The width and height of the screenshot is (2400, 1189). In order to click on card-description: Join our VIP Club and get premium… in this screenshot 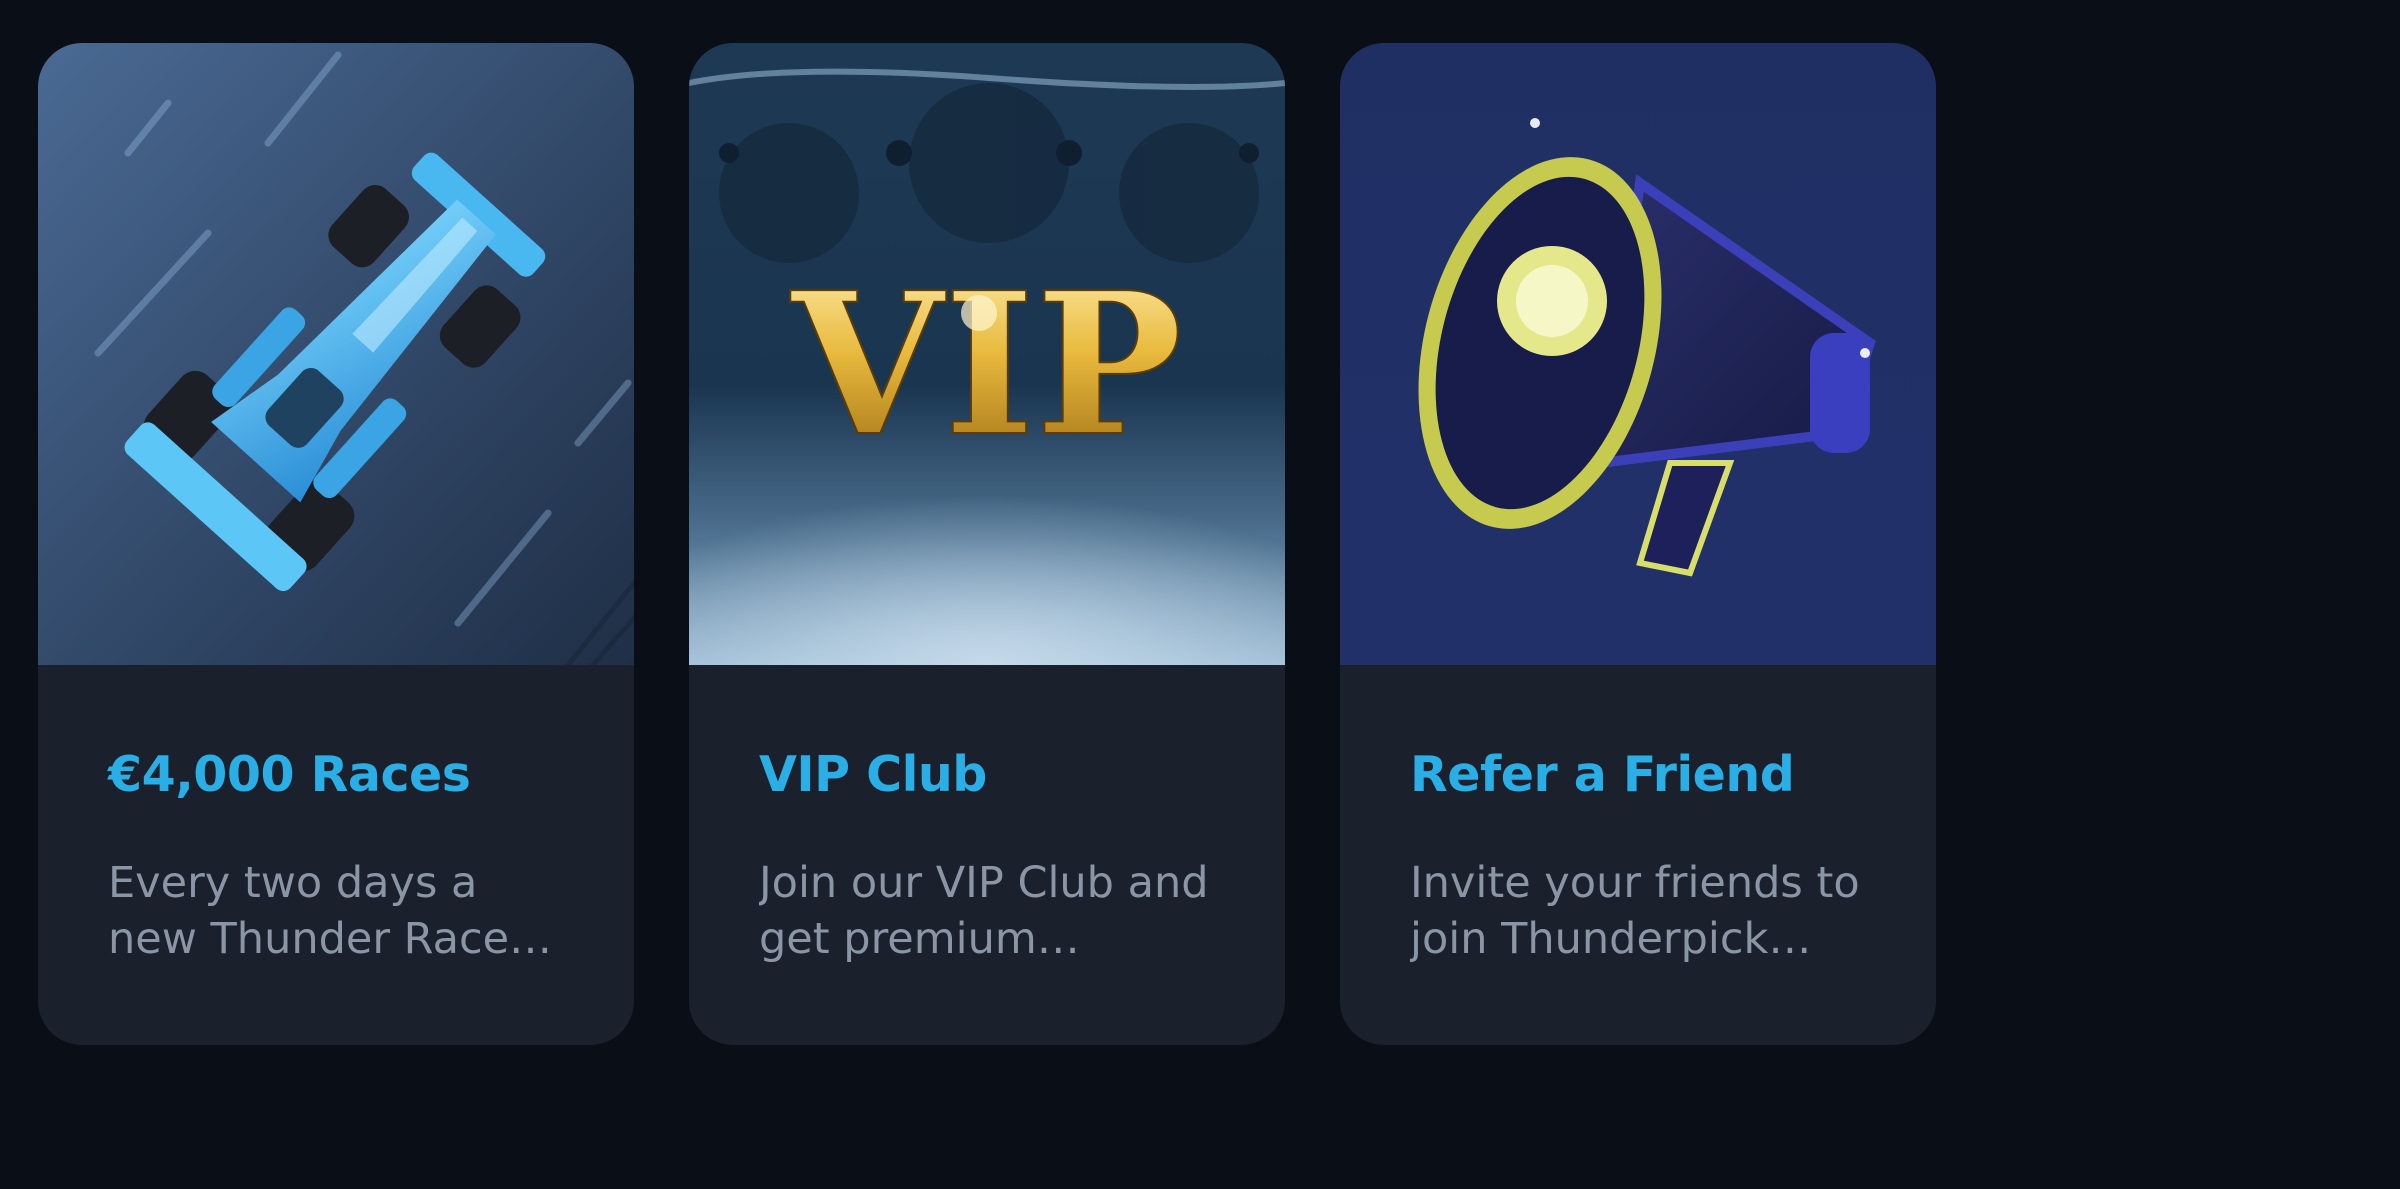, I will do `click(984, 911)`.